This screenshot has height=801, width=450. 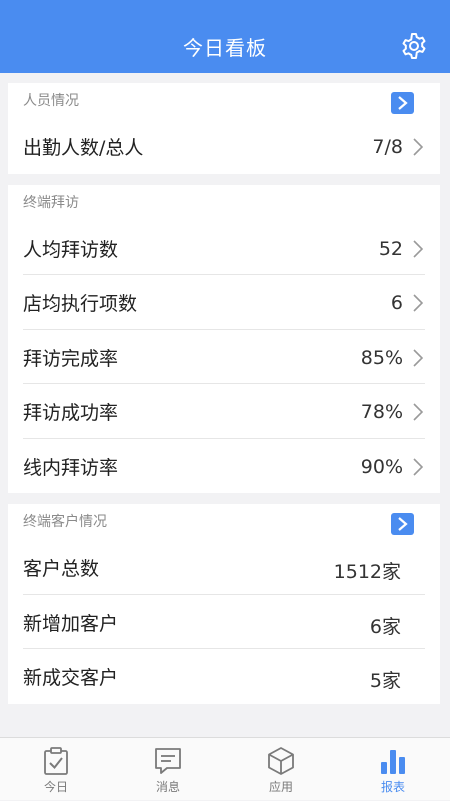 I want to click on attendance-row: 出勤人数/总人 7/8, so click(x=224, y=146).